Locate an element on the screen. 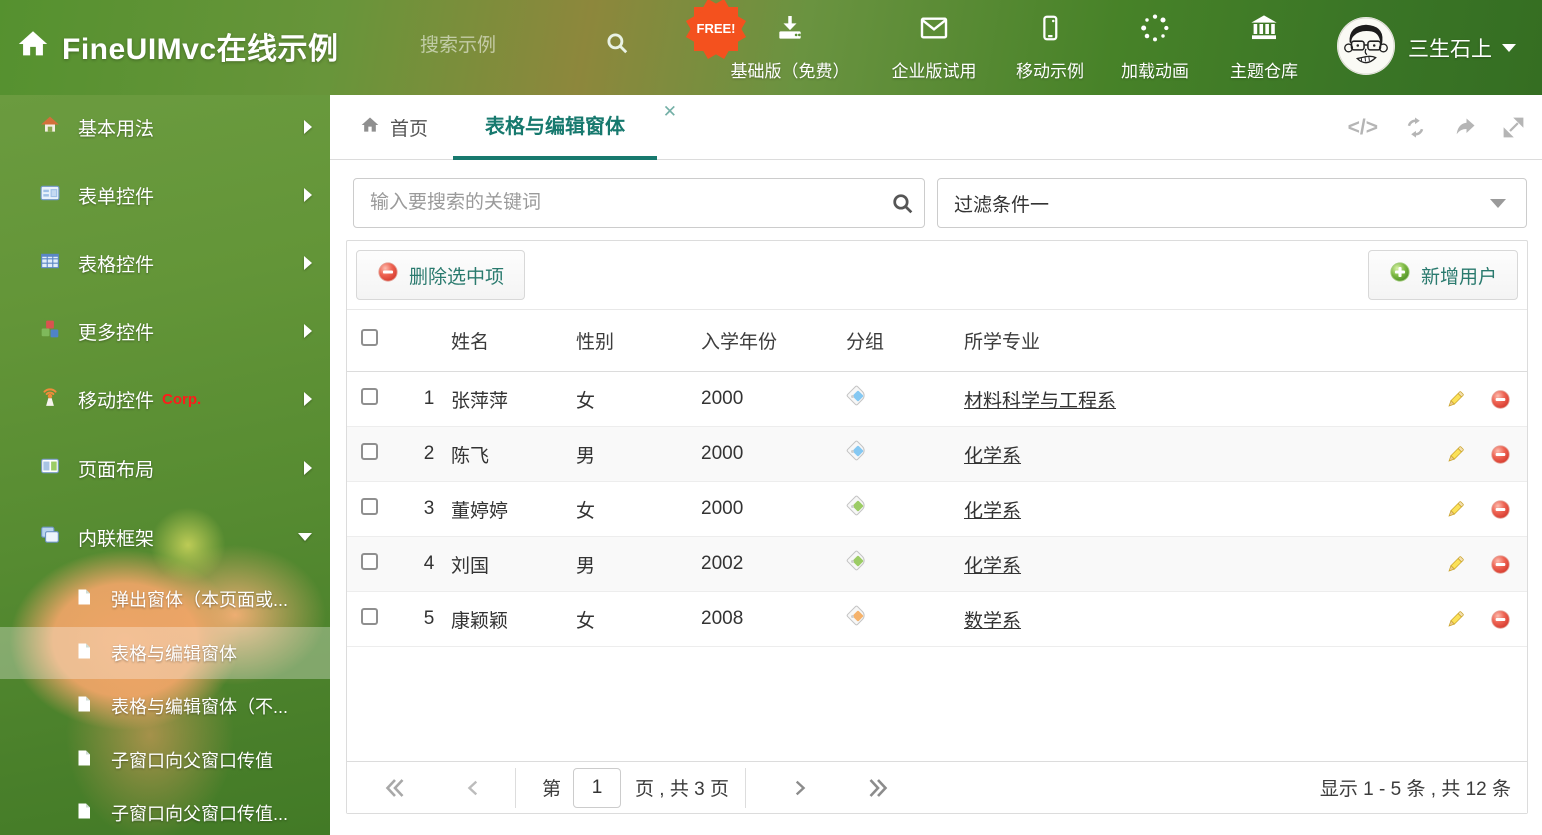  avatar is located at coordinates (1366, 46).